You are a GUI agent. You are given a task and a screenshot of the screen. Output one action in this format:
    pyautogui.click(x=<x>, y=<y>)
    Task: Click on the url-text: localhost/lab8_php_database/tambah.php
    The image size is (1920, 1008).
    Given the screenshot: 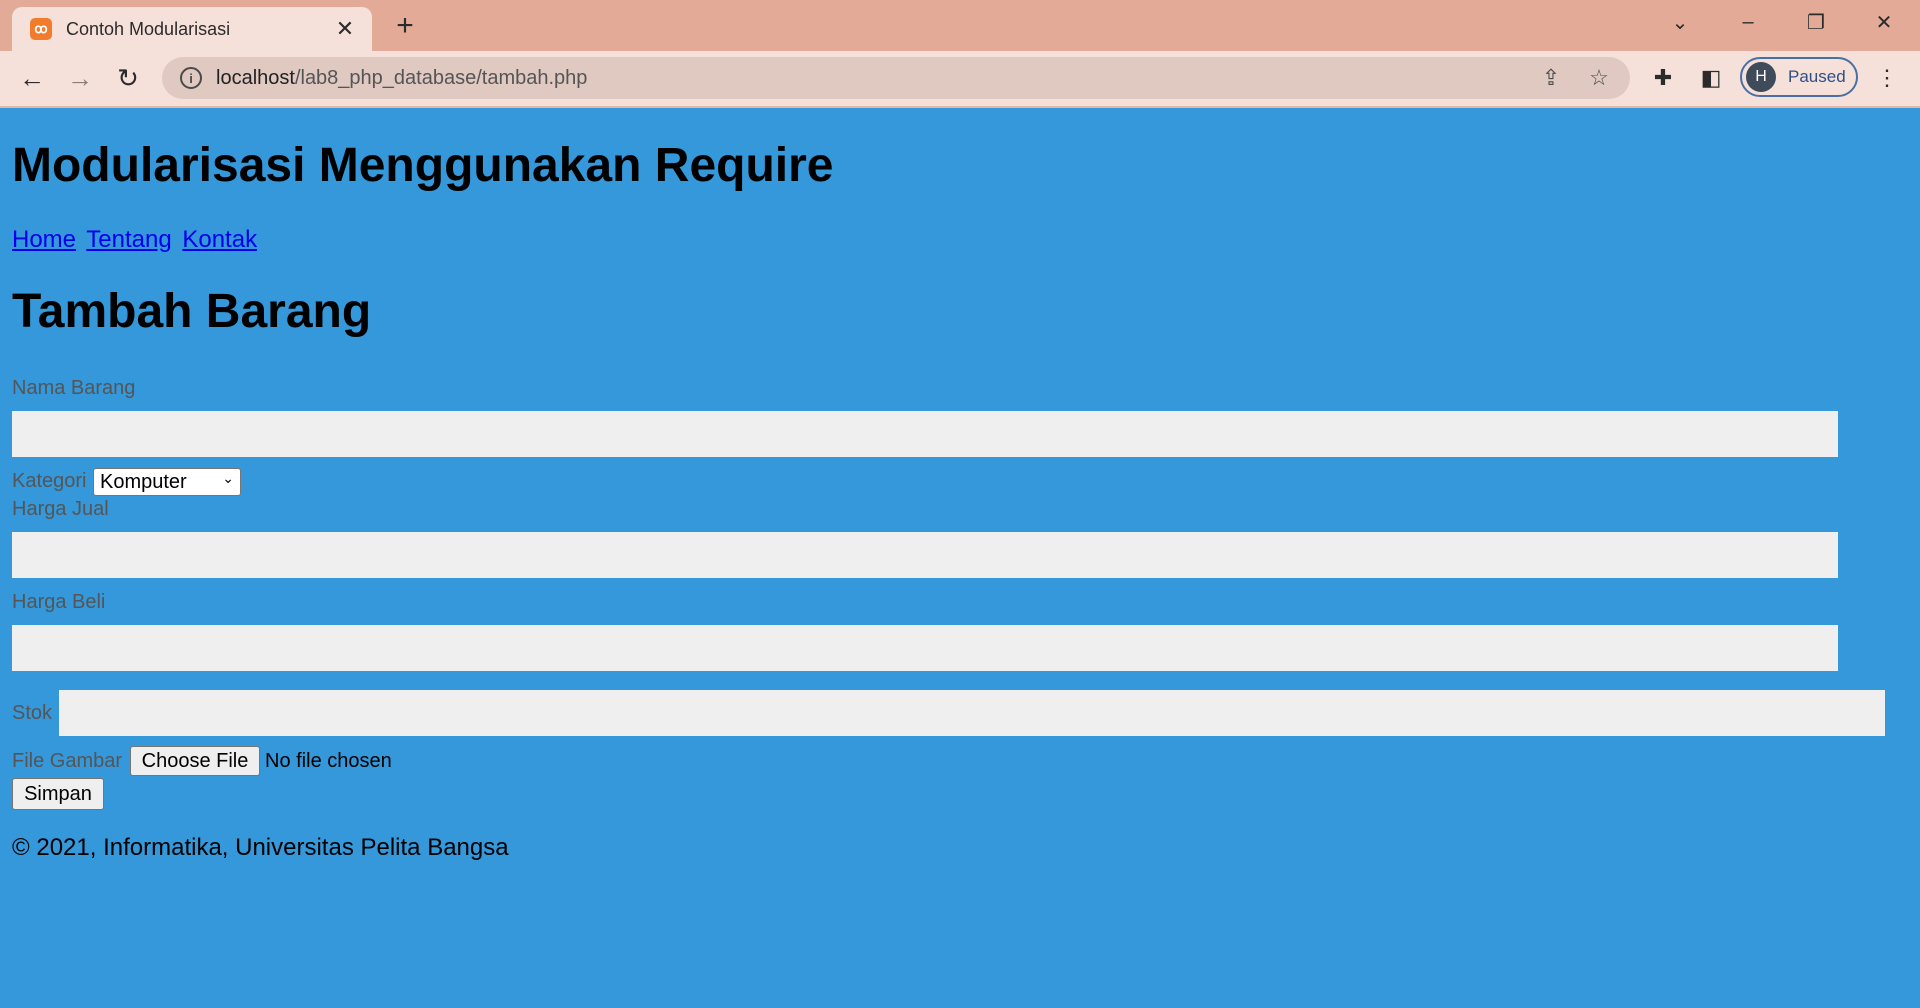 What is the action you would take?
    pyautogui.click(x=875, y=78)
    